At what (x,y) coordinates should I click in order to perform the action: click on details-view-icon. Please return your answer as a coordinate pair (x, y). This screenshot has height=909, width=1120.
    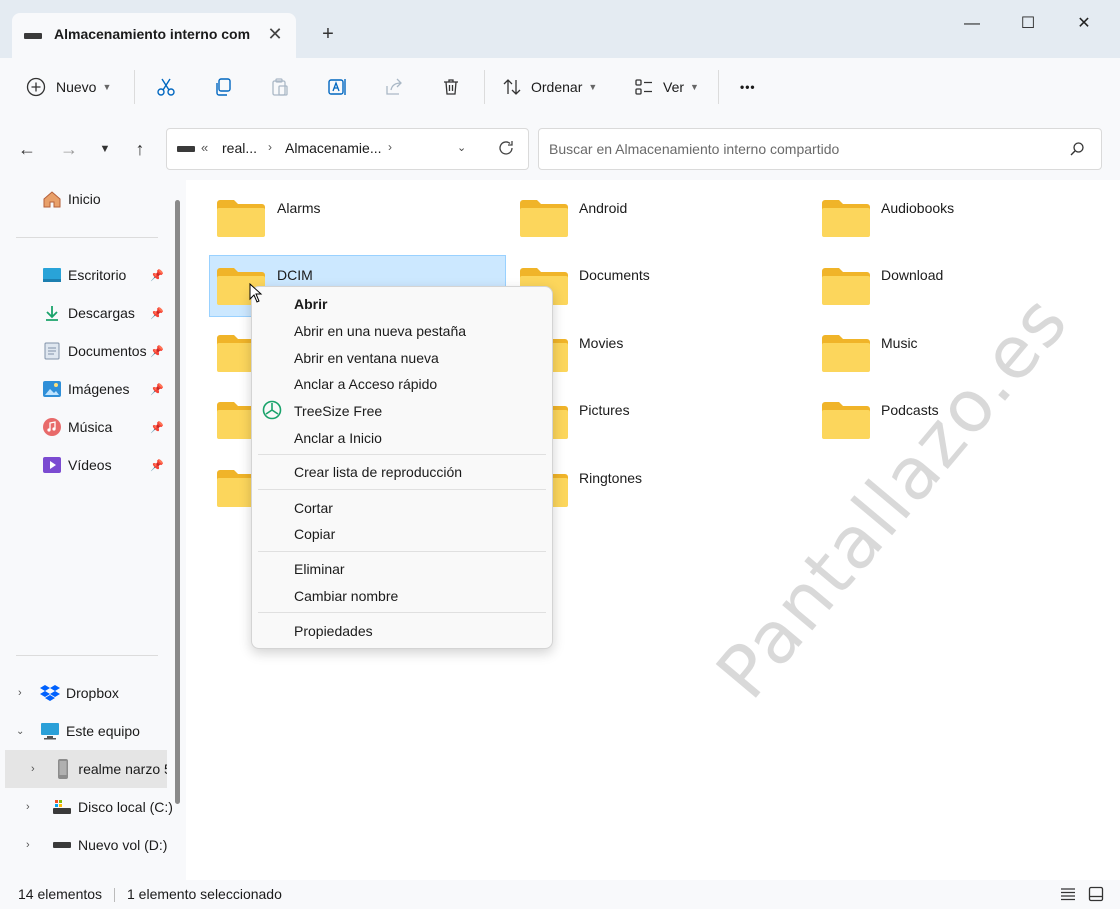
    Looking at the image, I should click on (1068, 894).